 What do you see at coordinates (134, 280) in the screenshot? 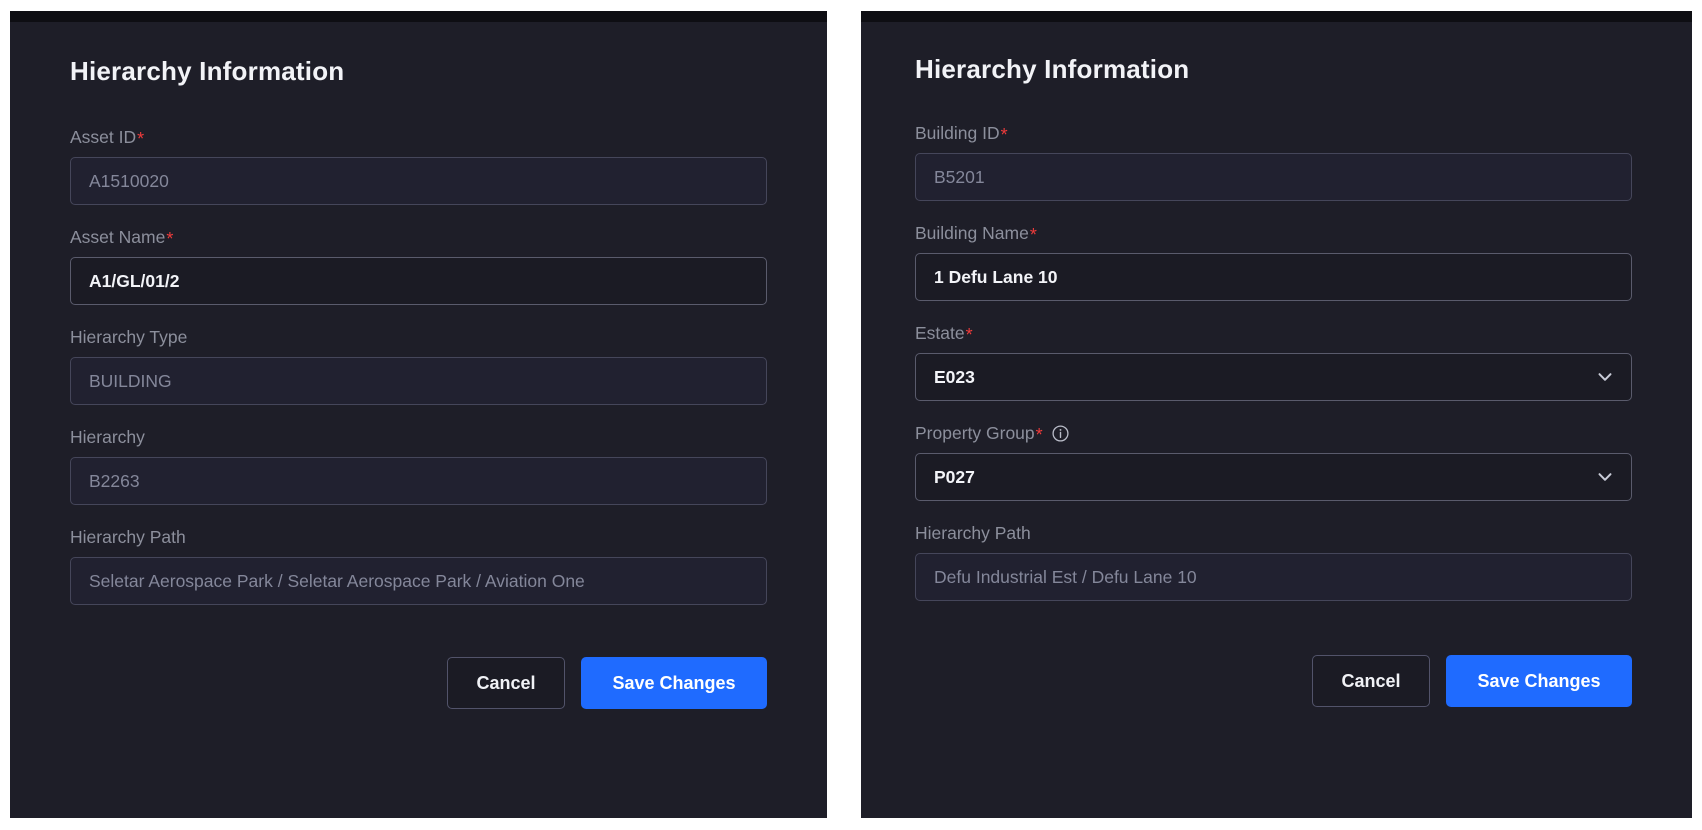
I see `field-value: A1/GL/01/2` at bounding box center [134, 280].